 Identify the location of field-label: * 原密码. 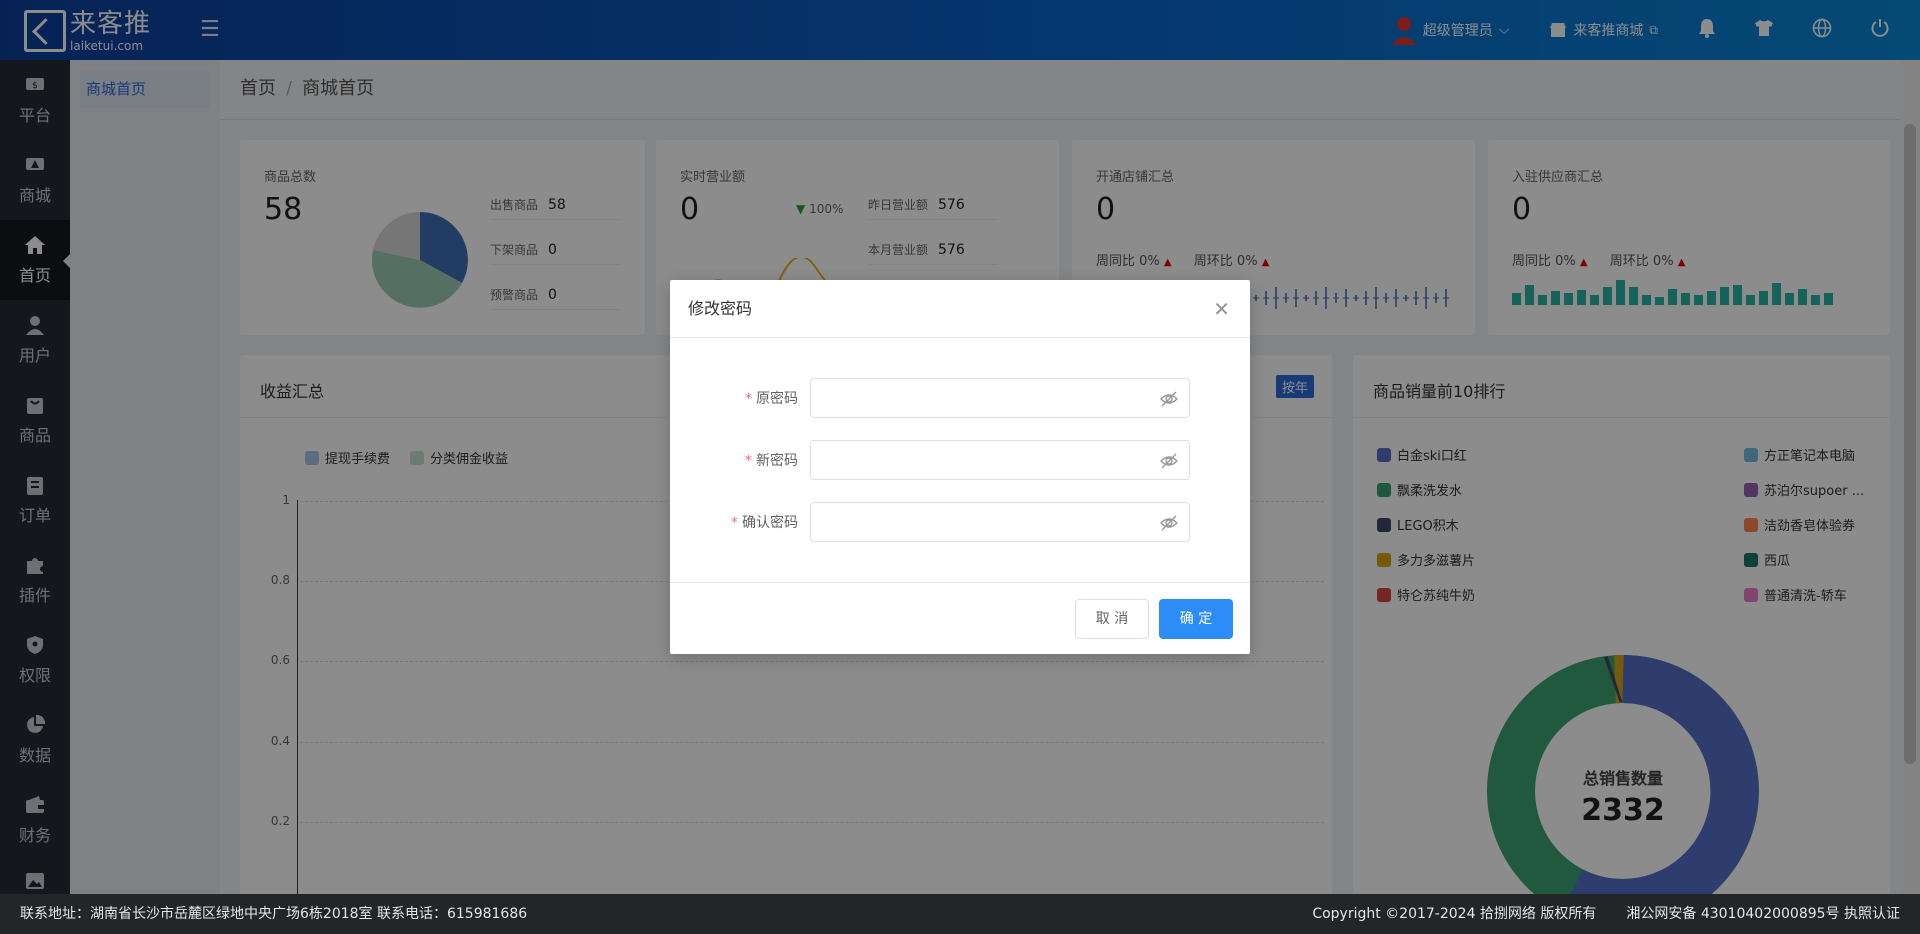
(771, 399).